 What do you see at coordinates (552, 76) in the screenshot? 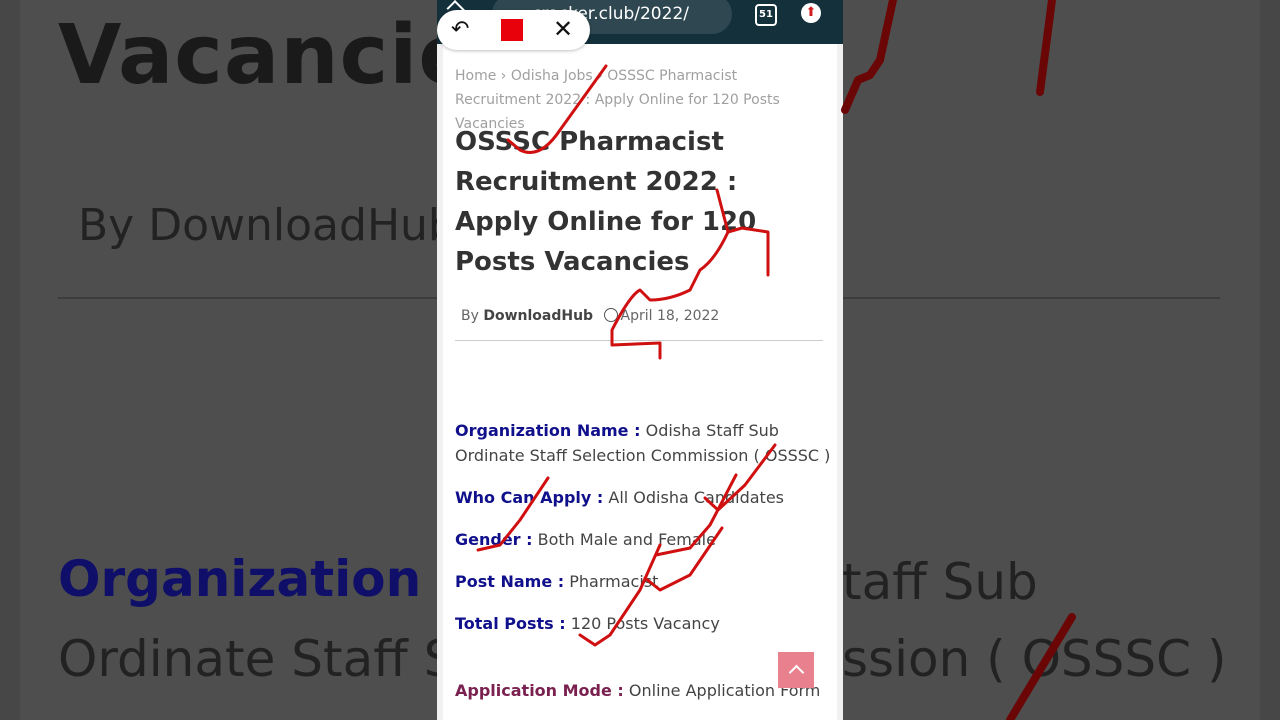
I see `breadcrumb-odisha-jobs: Odisha Jobs` at bounding box center [552, 76].